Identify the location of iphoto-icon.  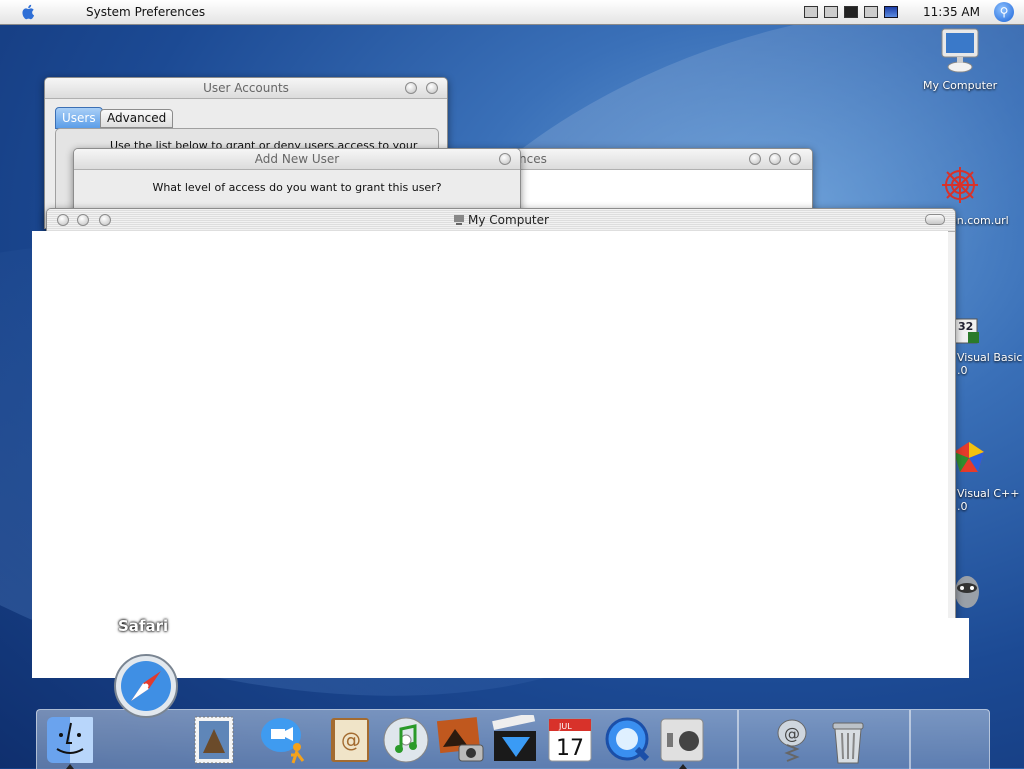
(460, 740).